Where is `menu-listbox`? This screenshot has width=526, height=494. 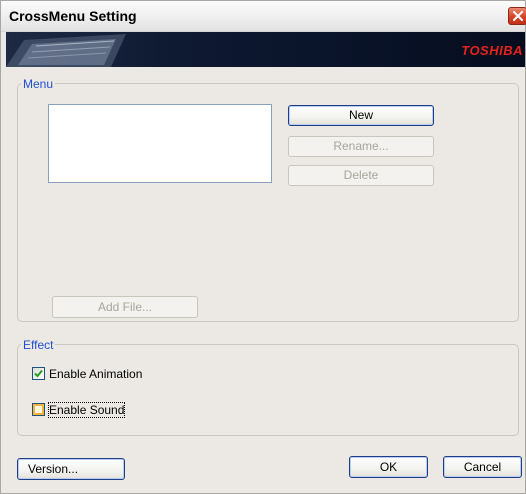
menu-listbox is located at coordinates (160, 143).